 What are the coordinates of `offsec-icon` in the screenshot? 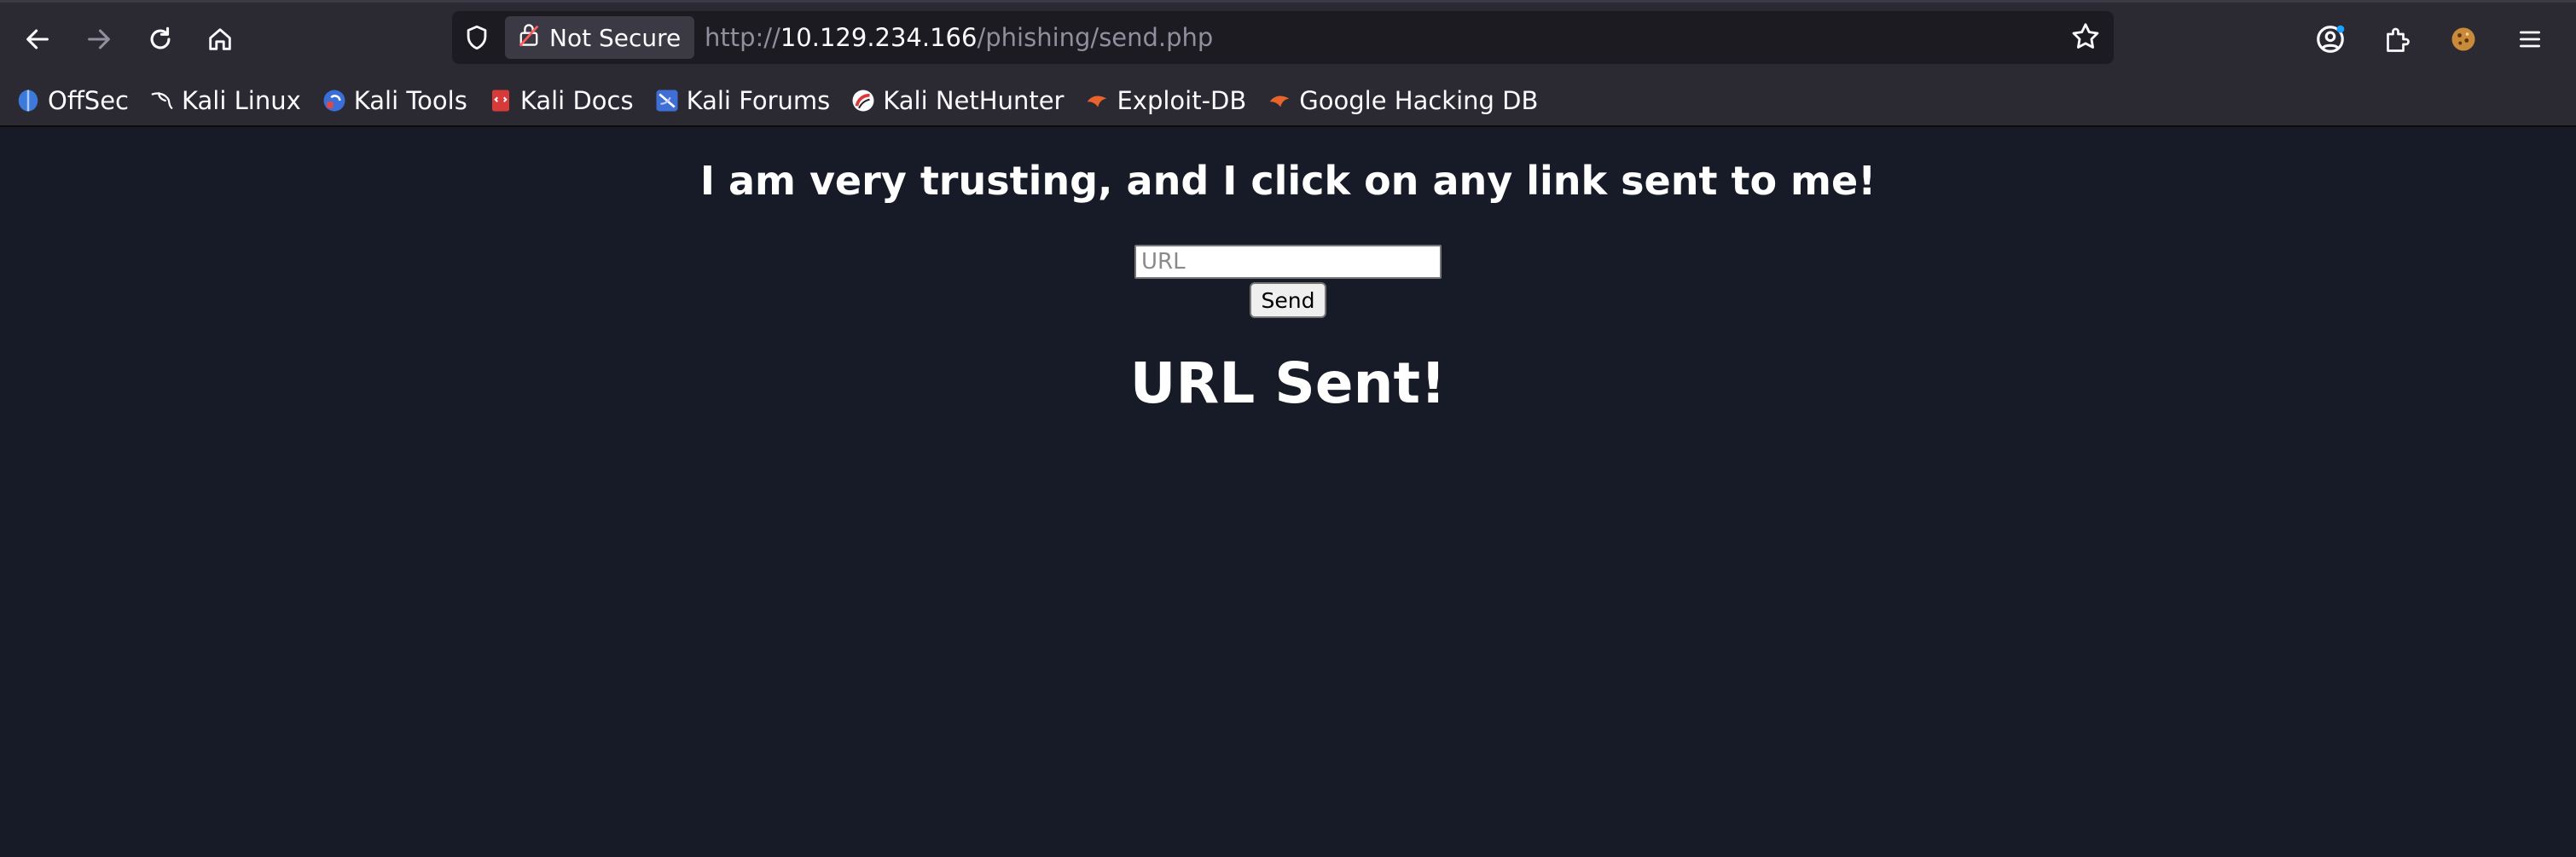 It's located at (28, 100).